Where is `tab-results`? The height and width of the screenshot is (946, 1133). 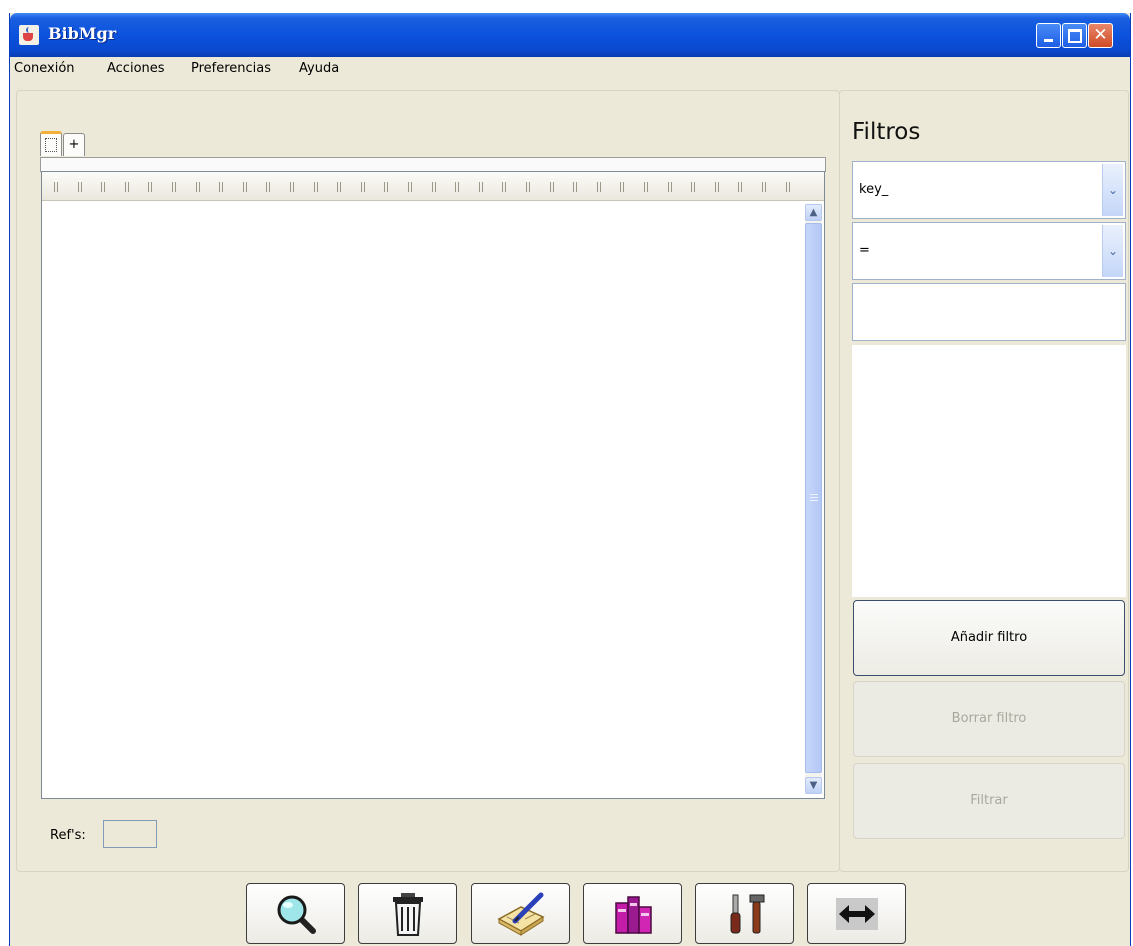
tab-results is located at coordinates (51, 143).